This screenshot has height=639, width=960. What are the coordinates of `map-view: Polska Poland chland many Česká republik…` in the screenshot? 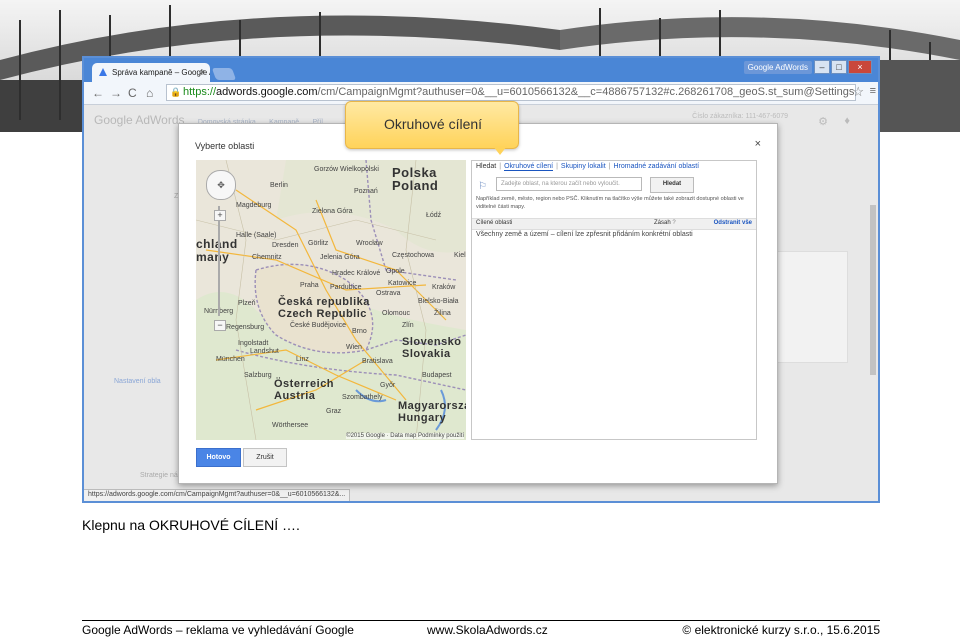 It's located at (331, 300).